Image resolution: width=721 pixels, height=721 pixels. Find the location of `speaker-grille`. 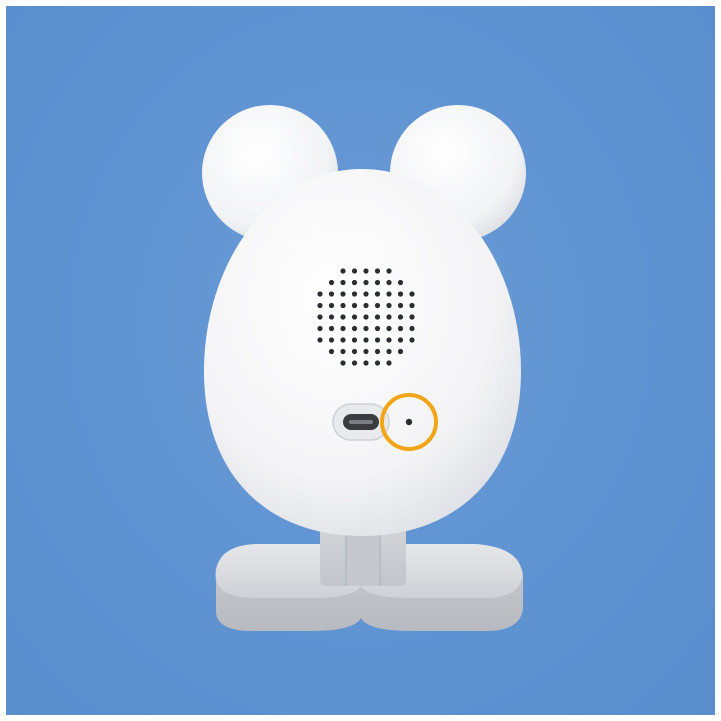

speaker-grille is located at coordinates (366, 317).